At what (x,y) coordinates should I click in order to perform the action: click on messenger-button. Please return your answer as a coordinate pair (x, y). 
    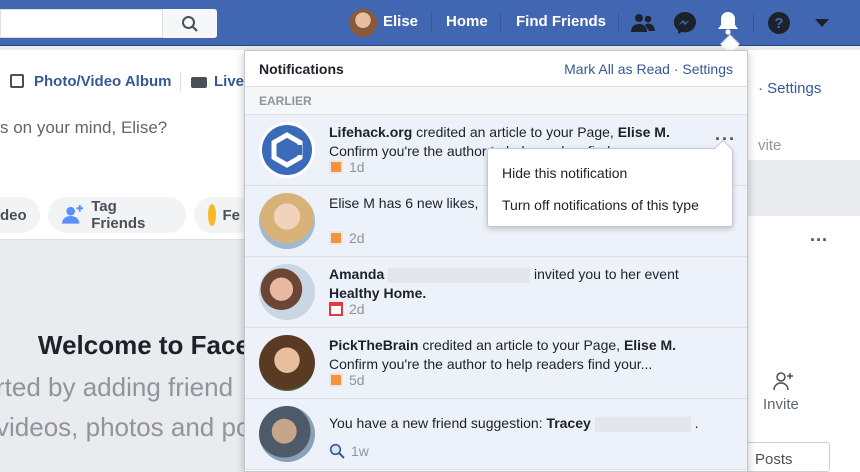
    Looking at the image, I should click on (685, 23).